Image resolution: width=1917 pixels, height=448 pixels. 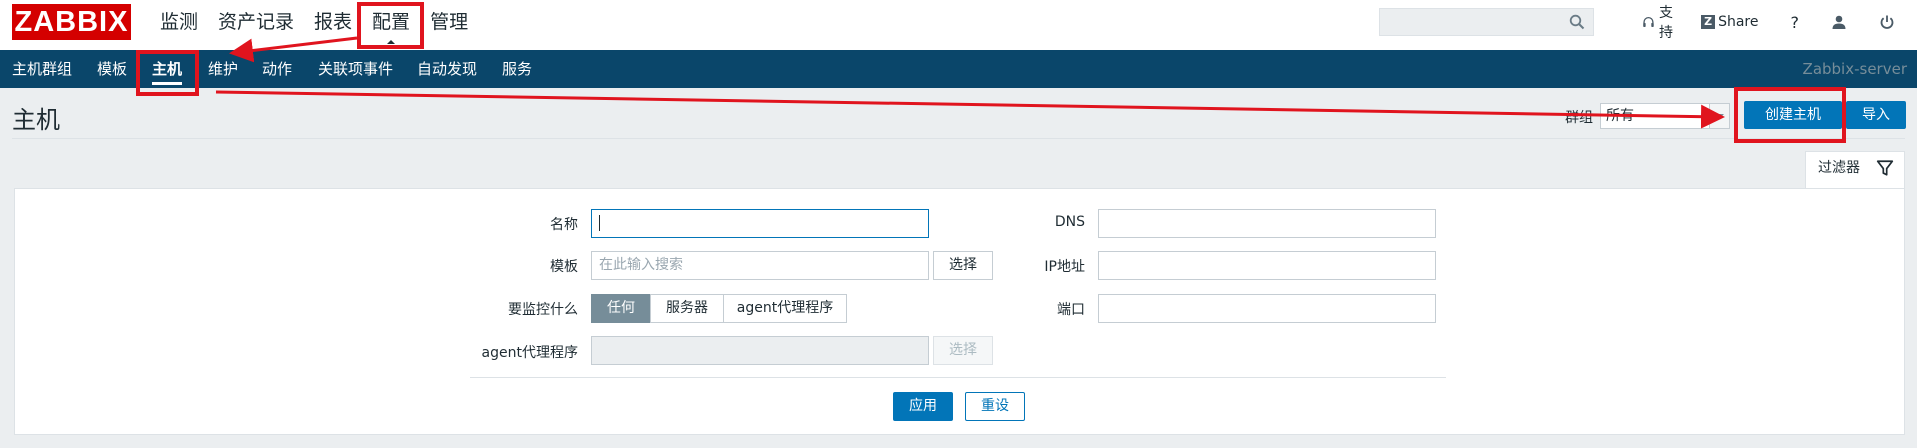 What do you see at coordinates (1793, 115) in the screenshot?
I see `create-host-button: 创建主机` at bounding box center [1793, 115].